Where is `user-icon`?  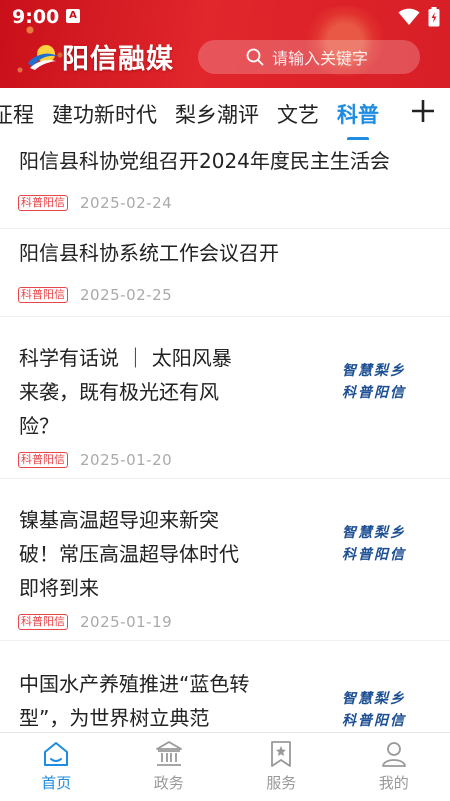 user-icon is located at coordinates (394, 754).